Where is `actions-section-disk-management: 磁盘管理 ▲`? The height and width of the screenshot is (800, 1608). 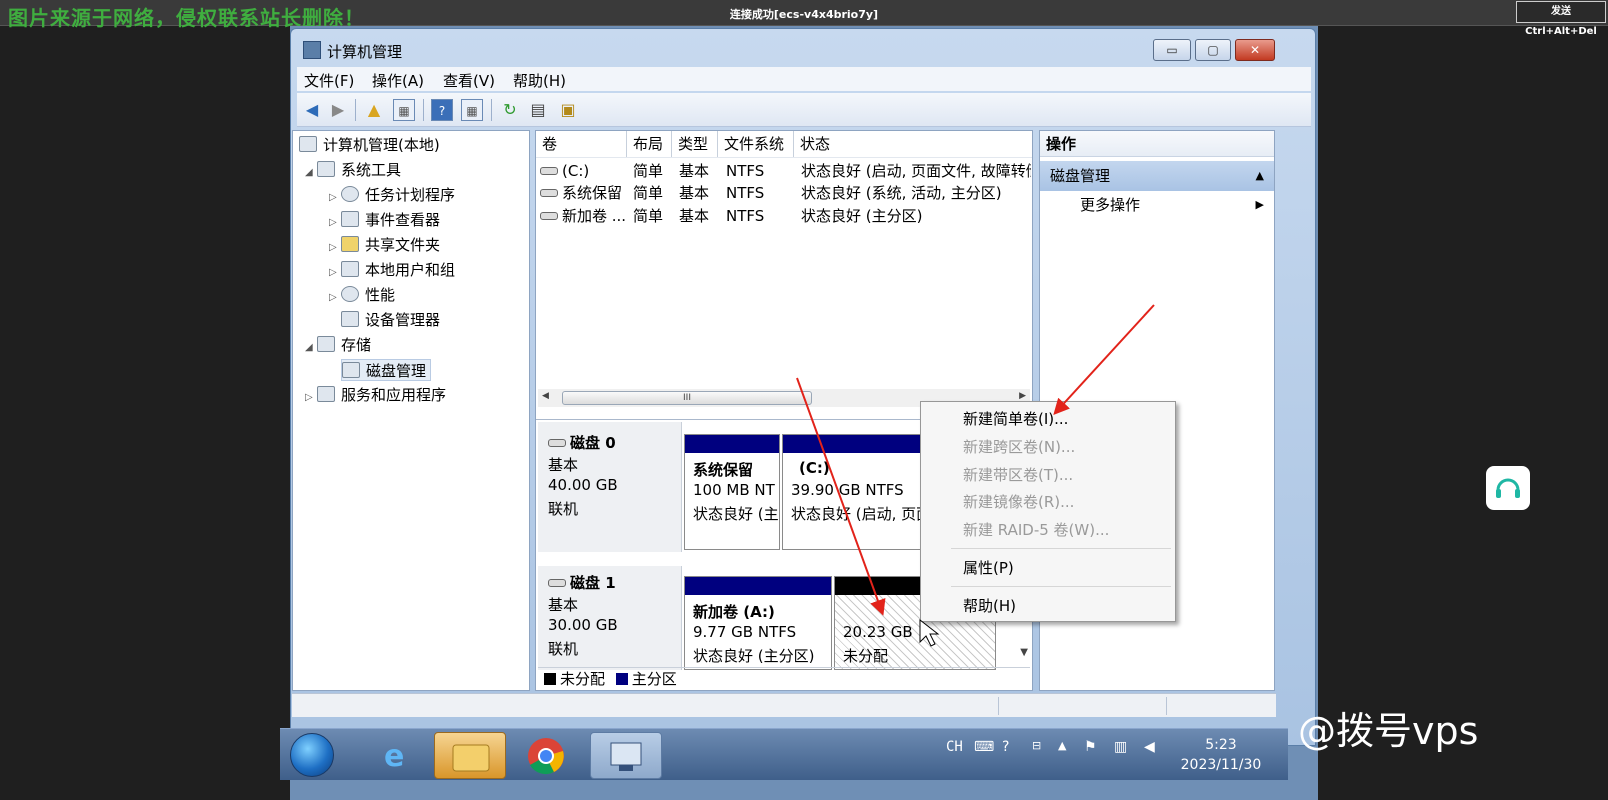
actions-section-disk-management: 磁盘管理 ▲ is located at coordinates (1157, 176).